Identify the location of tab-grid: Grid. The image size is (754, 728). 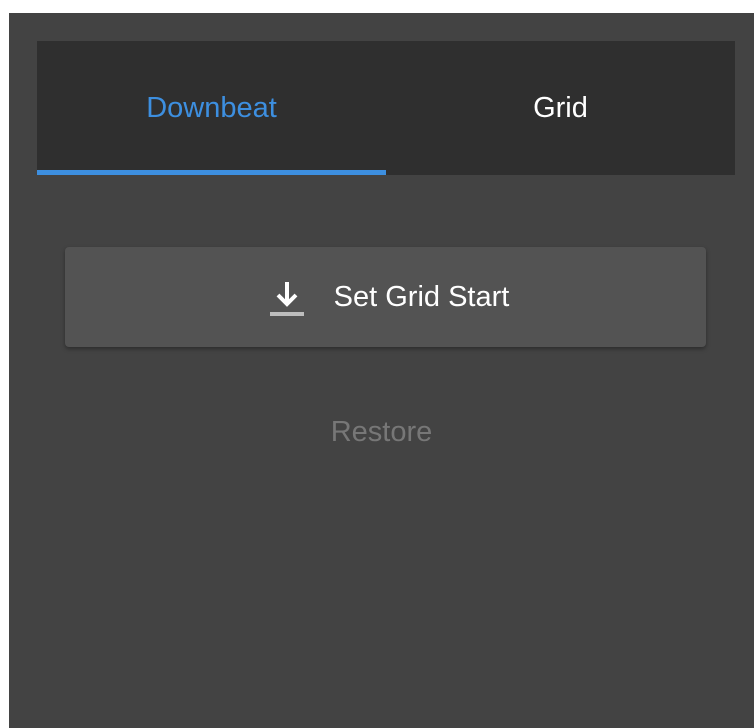
(560, 108).